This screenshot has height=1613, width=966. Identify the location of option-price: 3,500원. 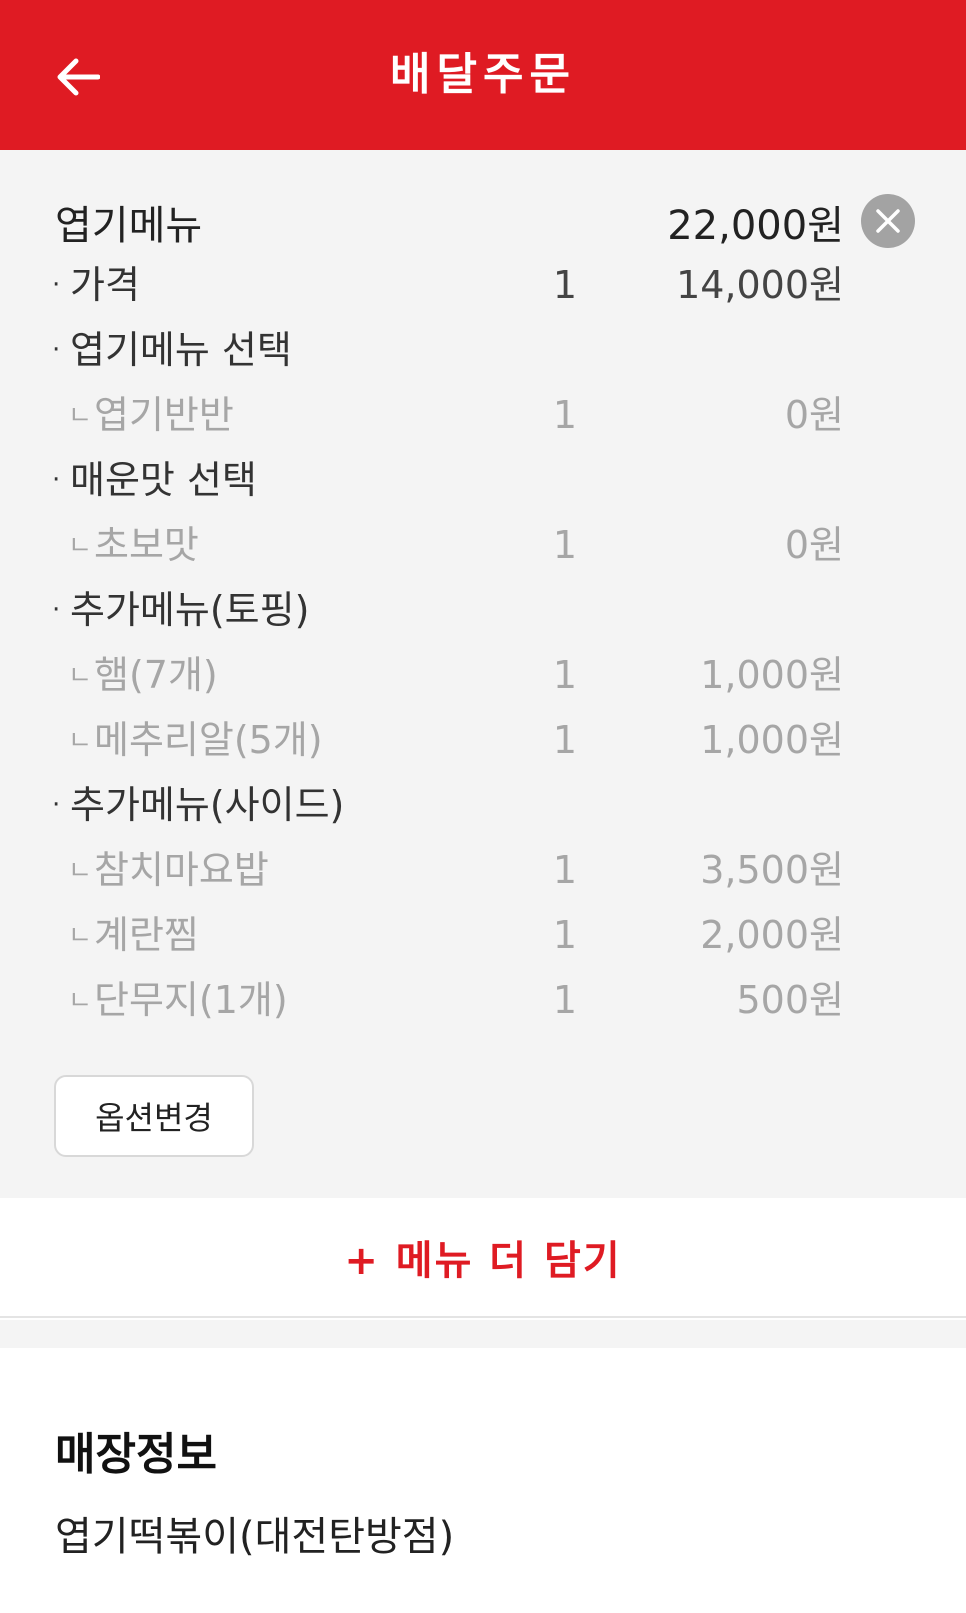
(772, 870).